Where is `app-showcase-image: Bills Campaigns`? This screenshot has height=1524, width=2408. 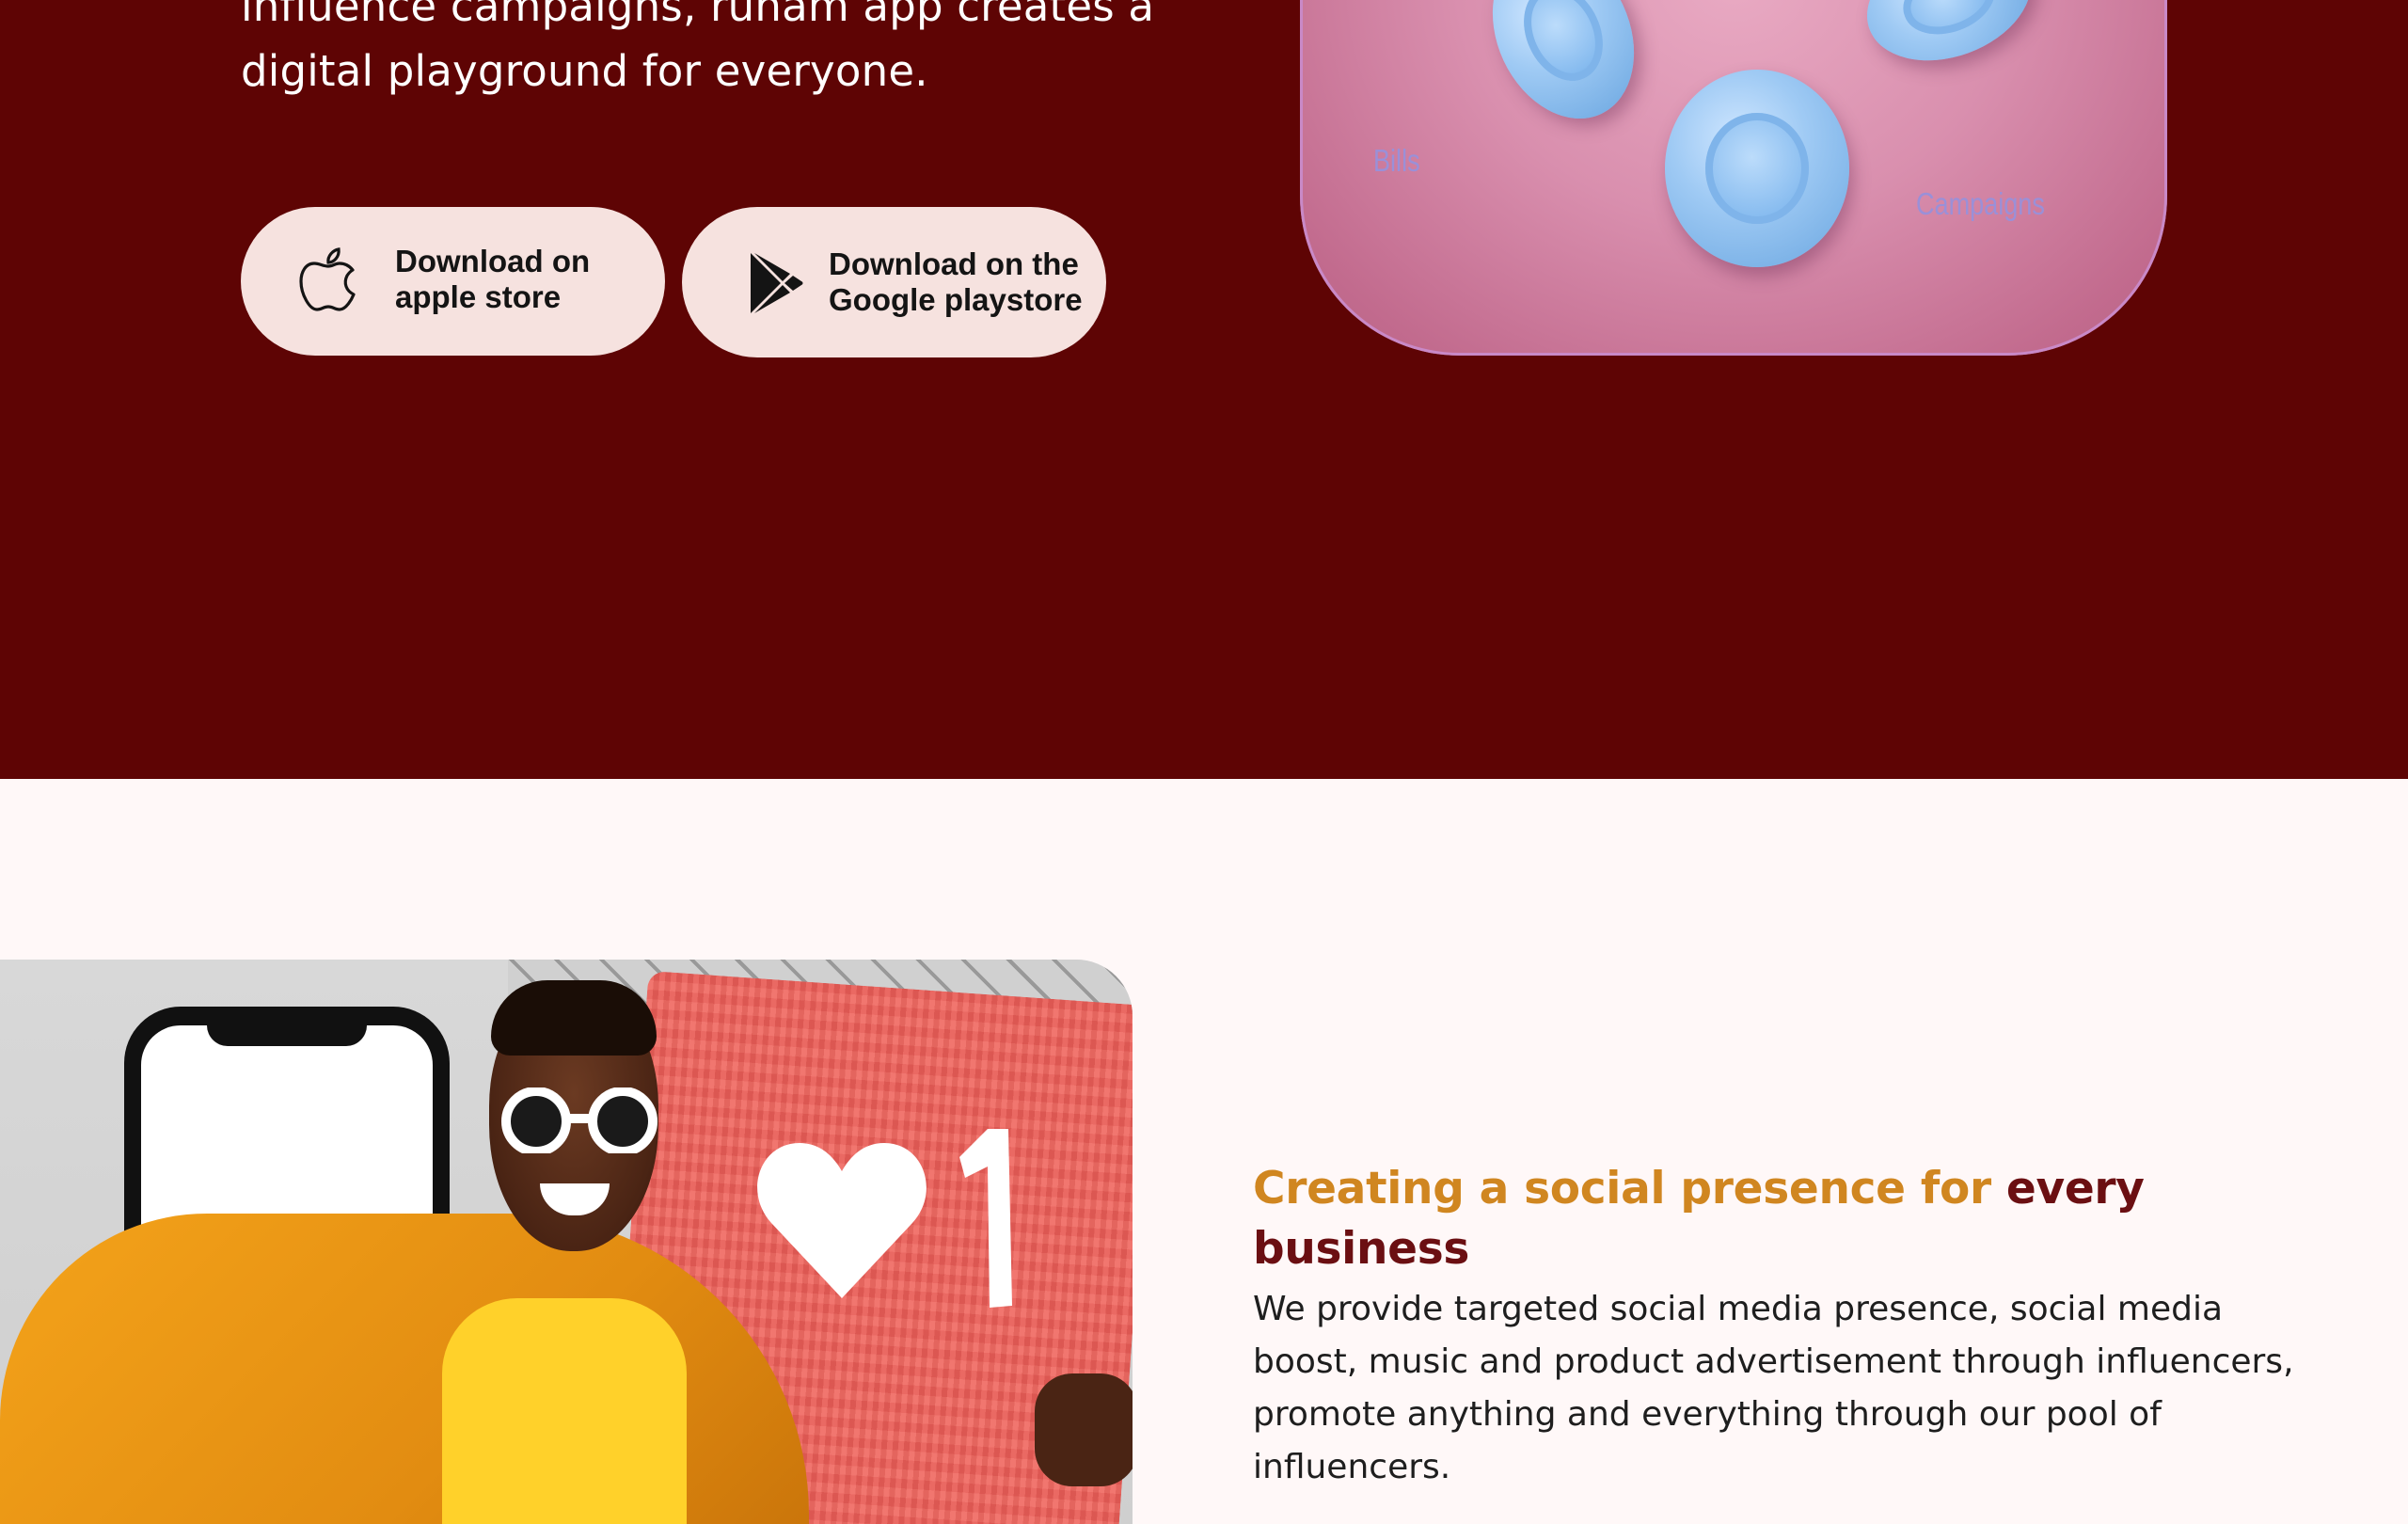 app-showcase-image: Bills Campaigns is located at coordinates (1734, 178).